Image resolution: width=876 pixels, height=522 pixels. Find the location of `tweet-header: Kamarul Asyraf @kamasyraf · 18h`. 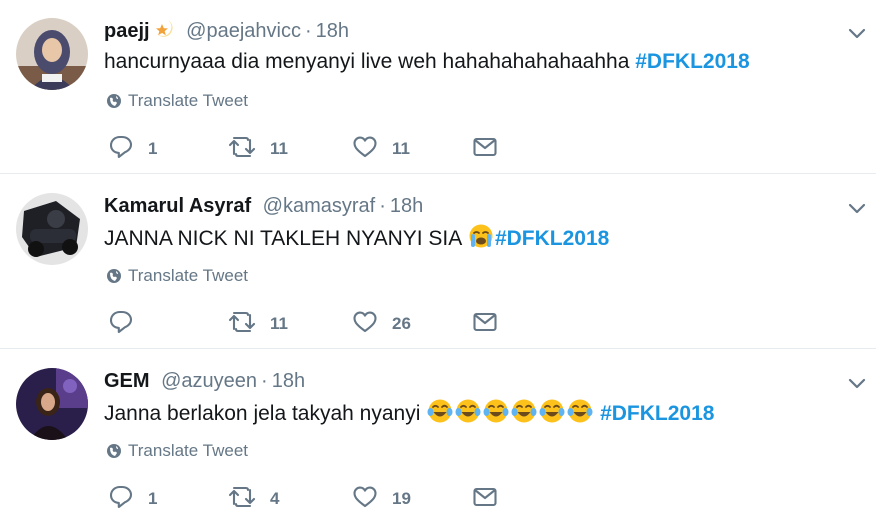

tweet-header: Kamarul Asyraf @kamasyraf · 18h is located at coordinates (263, 206).